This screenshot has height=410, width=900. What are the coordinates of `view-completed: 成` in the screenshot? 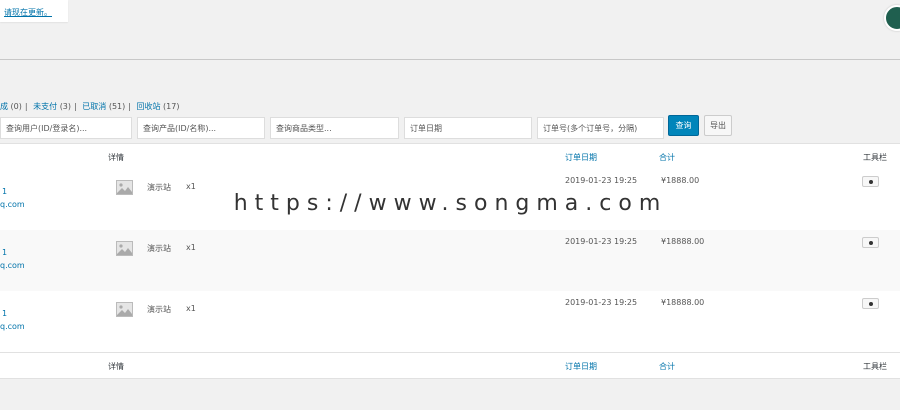 It's located at (4, 106).